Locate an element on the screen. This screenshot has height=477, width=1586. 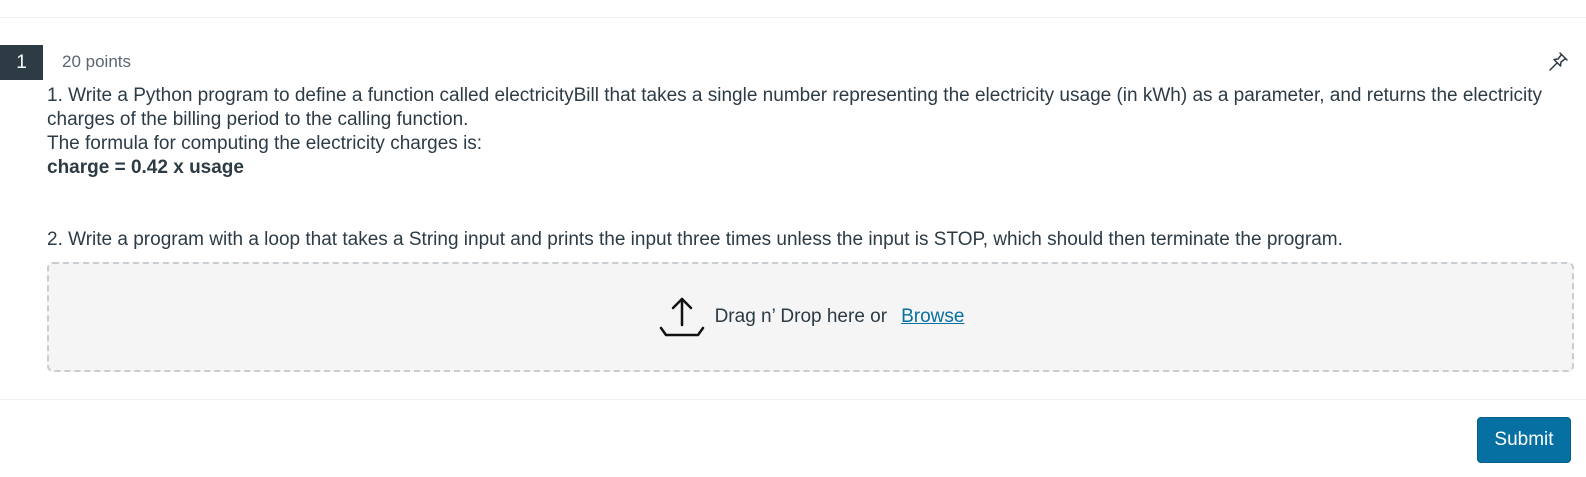
top-divider is located at coordinates (793, 17).